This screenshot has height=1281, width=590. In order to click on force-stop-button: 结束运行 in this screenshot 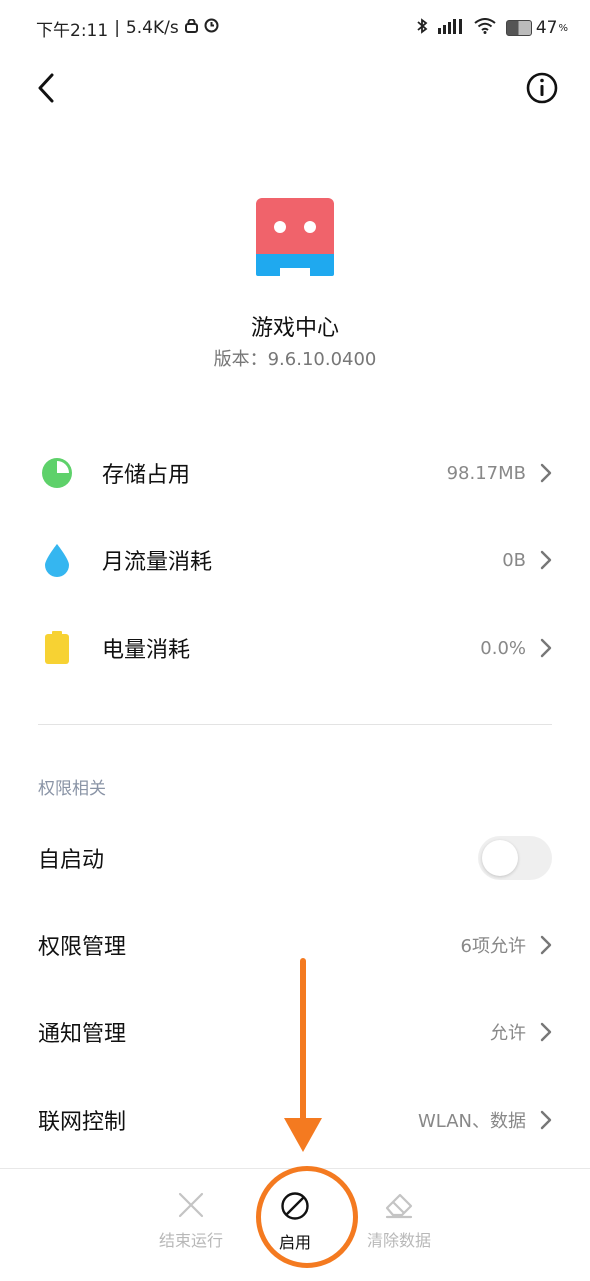, I will do `click(191, 1221)`.